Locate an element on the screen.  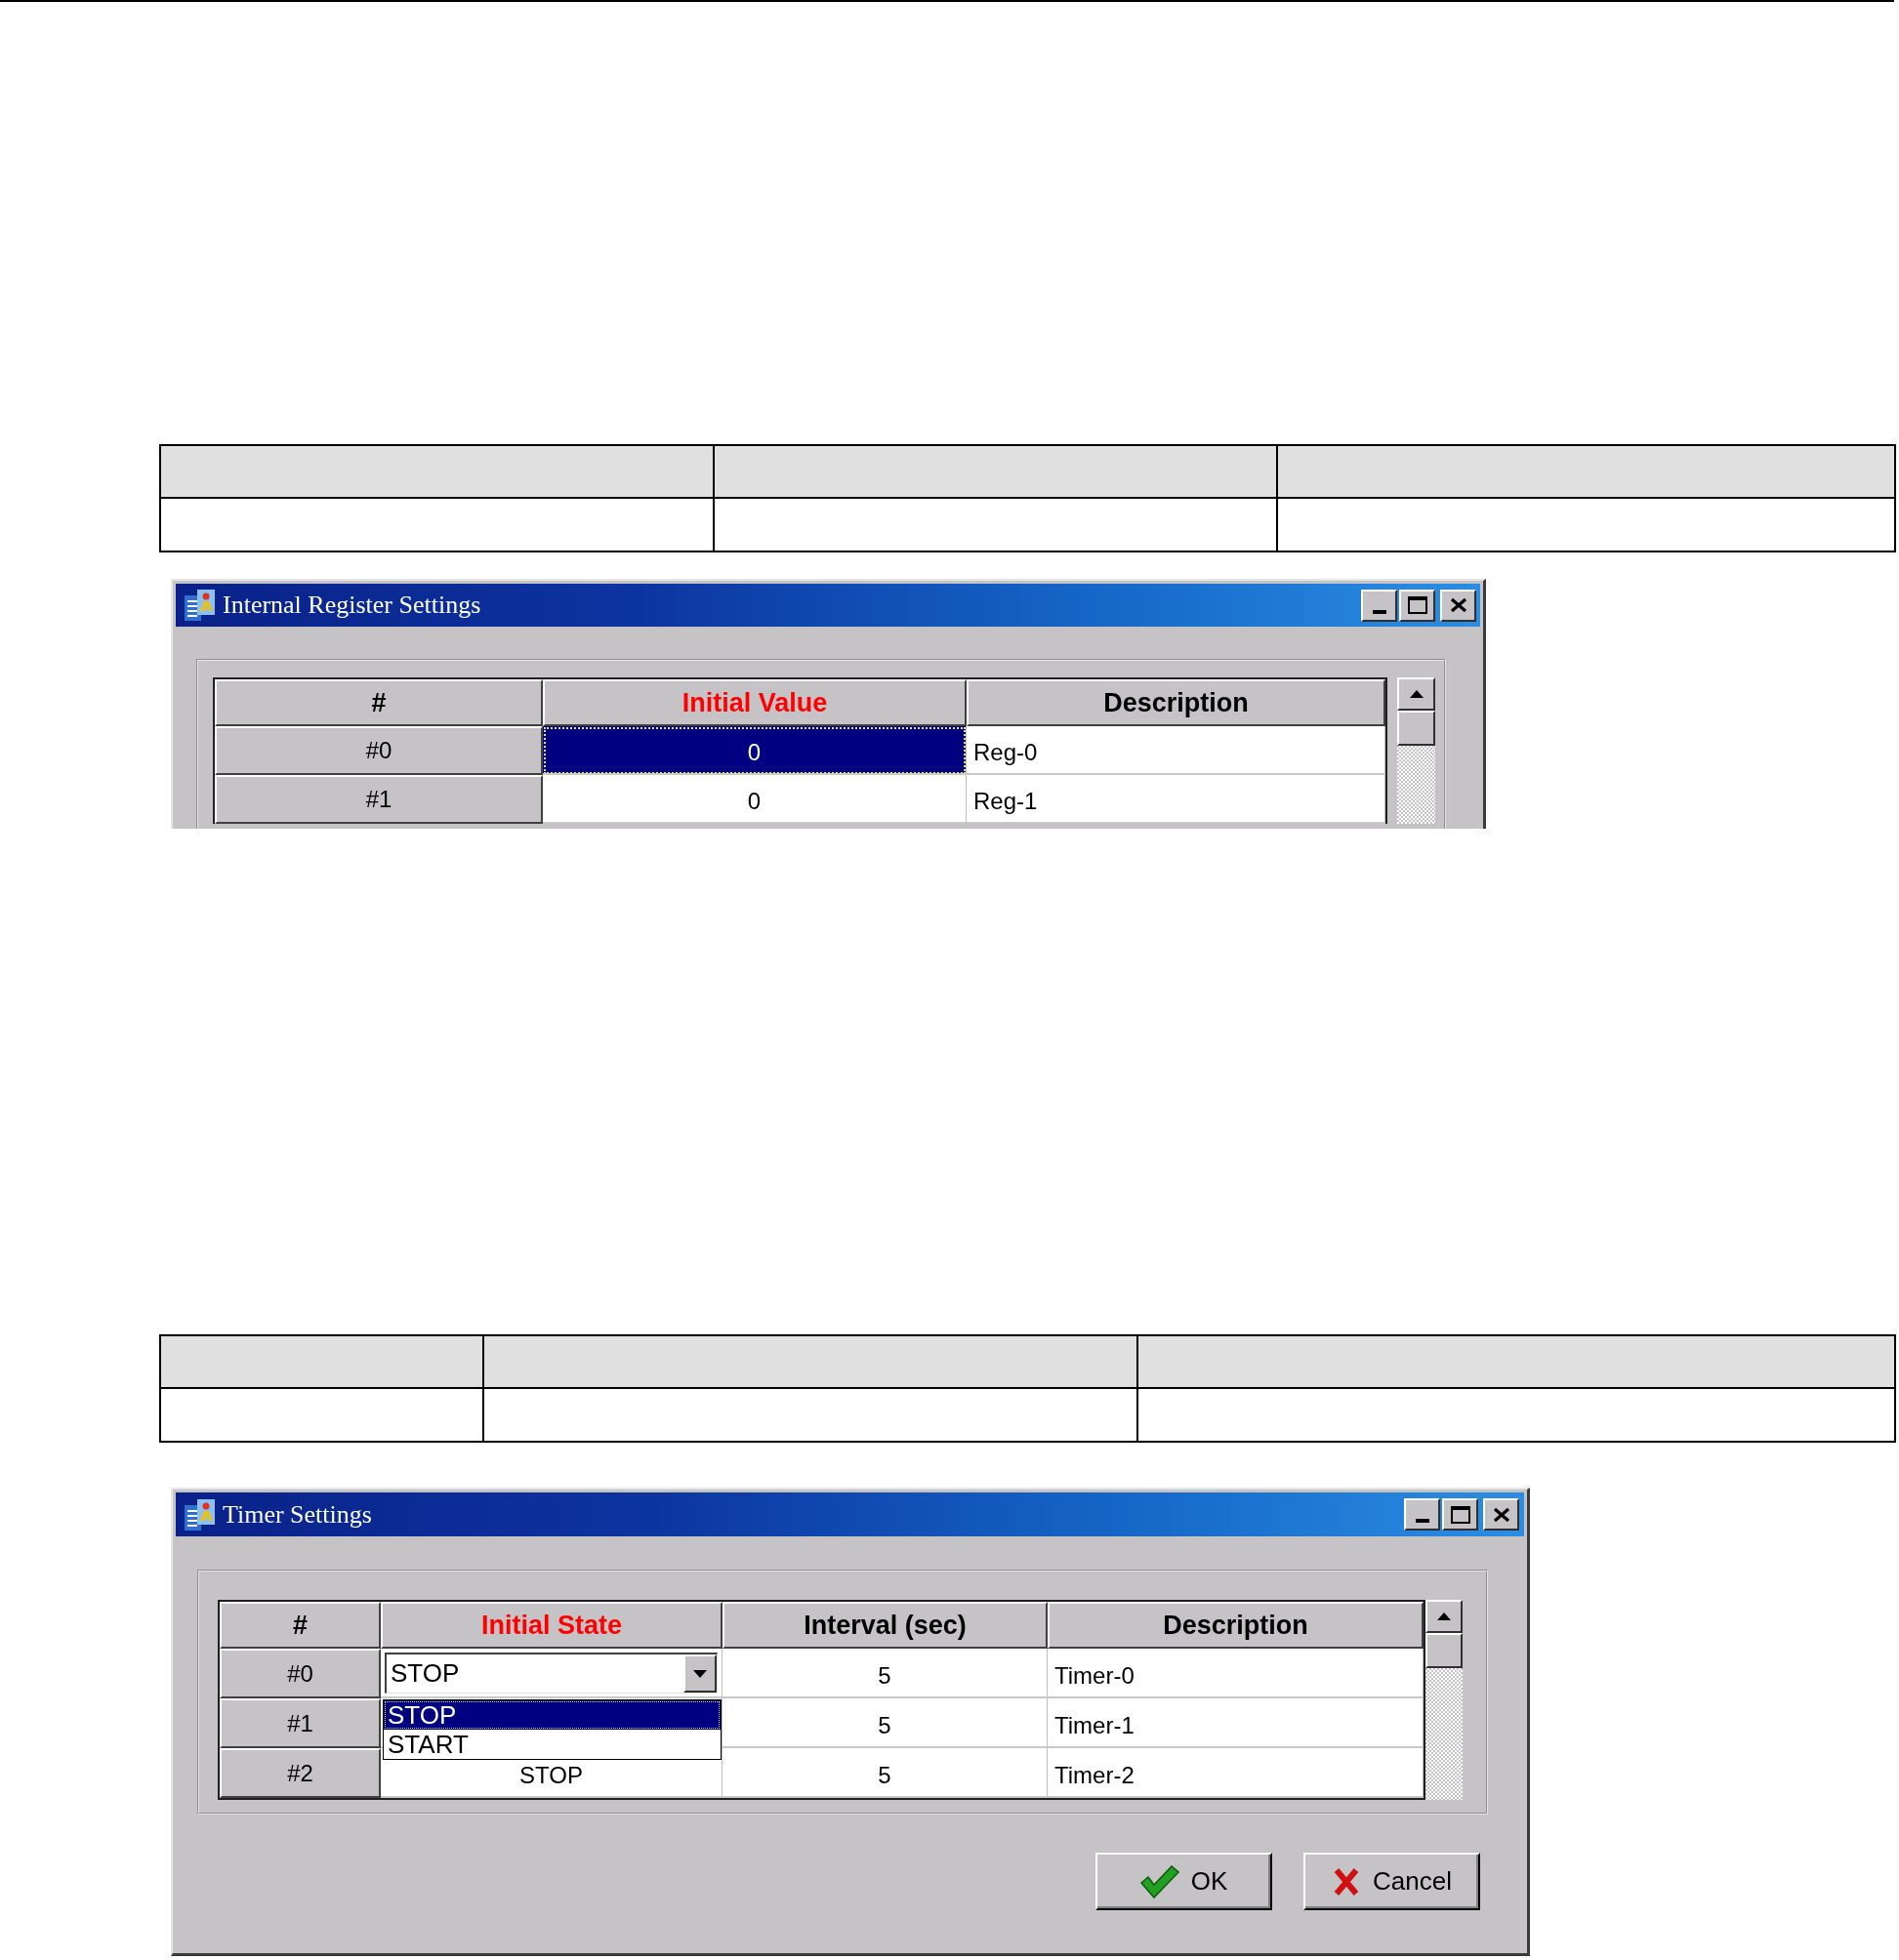
down-arrow-icon is located at coordinates (700, 1674).